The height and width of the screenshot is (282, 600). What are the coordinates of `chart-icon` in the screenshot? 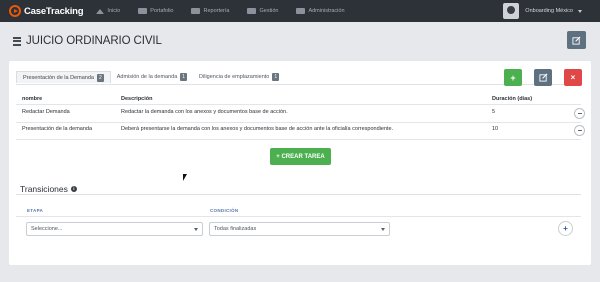 It's located at (196, 11).